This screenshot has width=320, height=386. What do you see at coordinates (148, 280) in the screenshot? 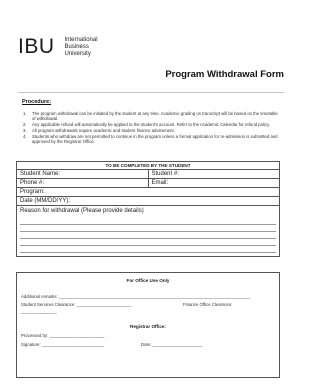
I see `office-use-title: For Office Use Only` at bounding box center [148, 280].